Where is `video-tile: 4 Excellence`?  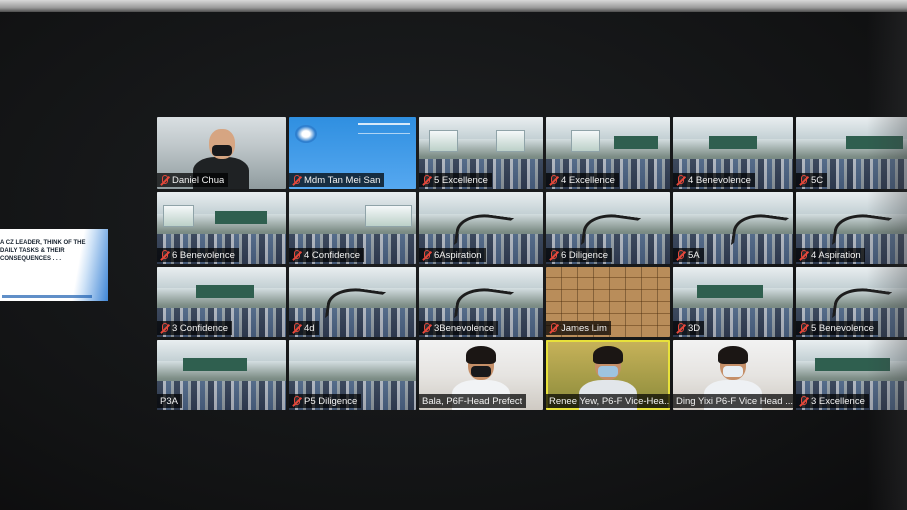
video-tile: 4 Excellence is located at coordinates (608, 153).